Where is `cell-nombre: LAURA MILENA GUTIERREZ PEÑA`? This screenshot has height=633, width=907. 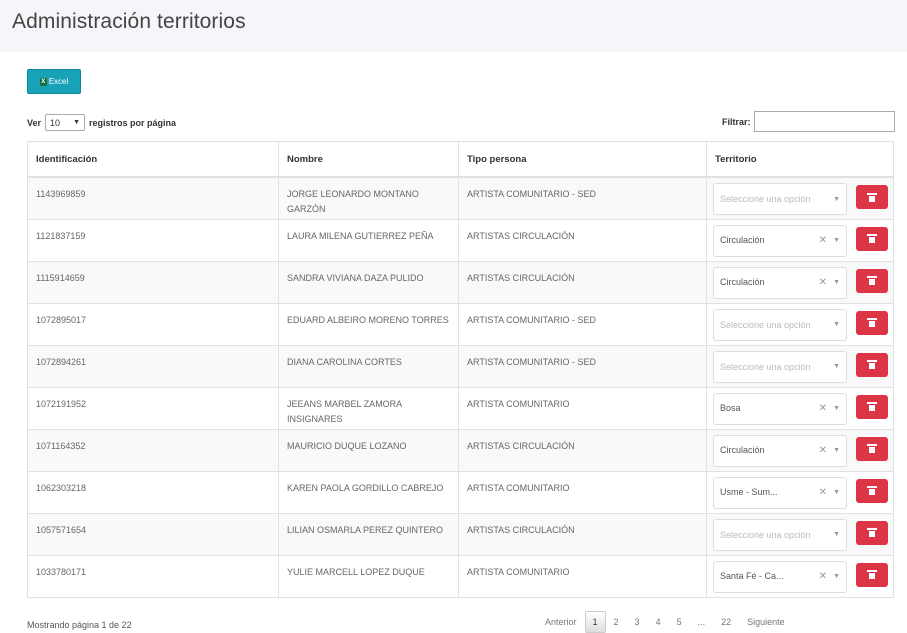 cell-nombre: LAURA MILENA GUTIERREZ PEÑA is located at coordinates (368, 240).